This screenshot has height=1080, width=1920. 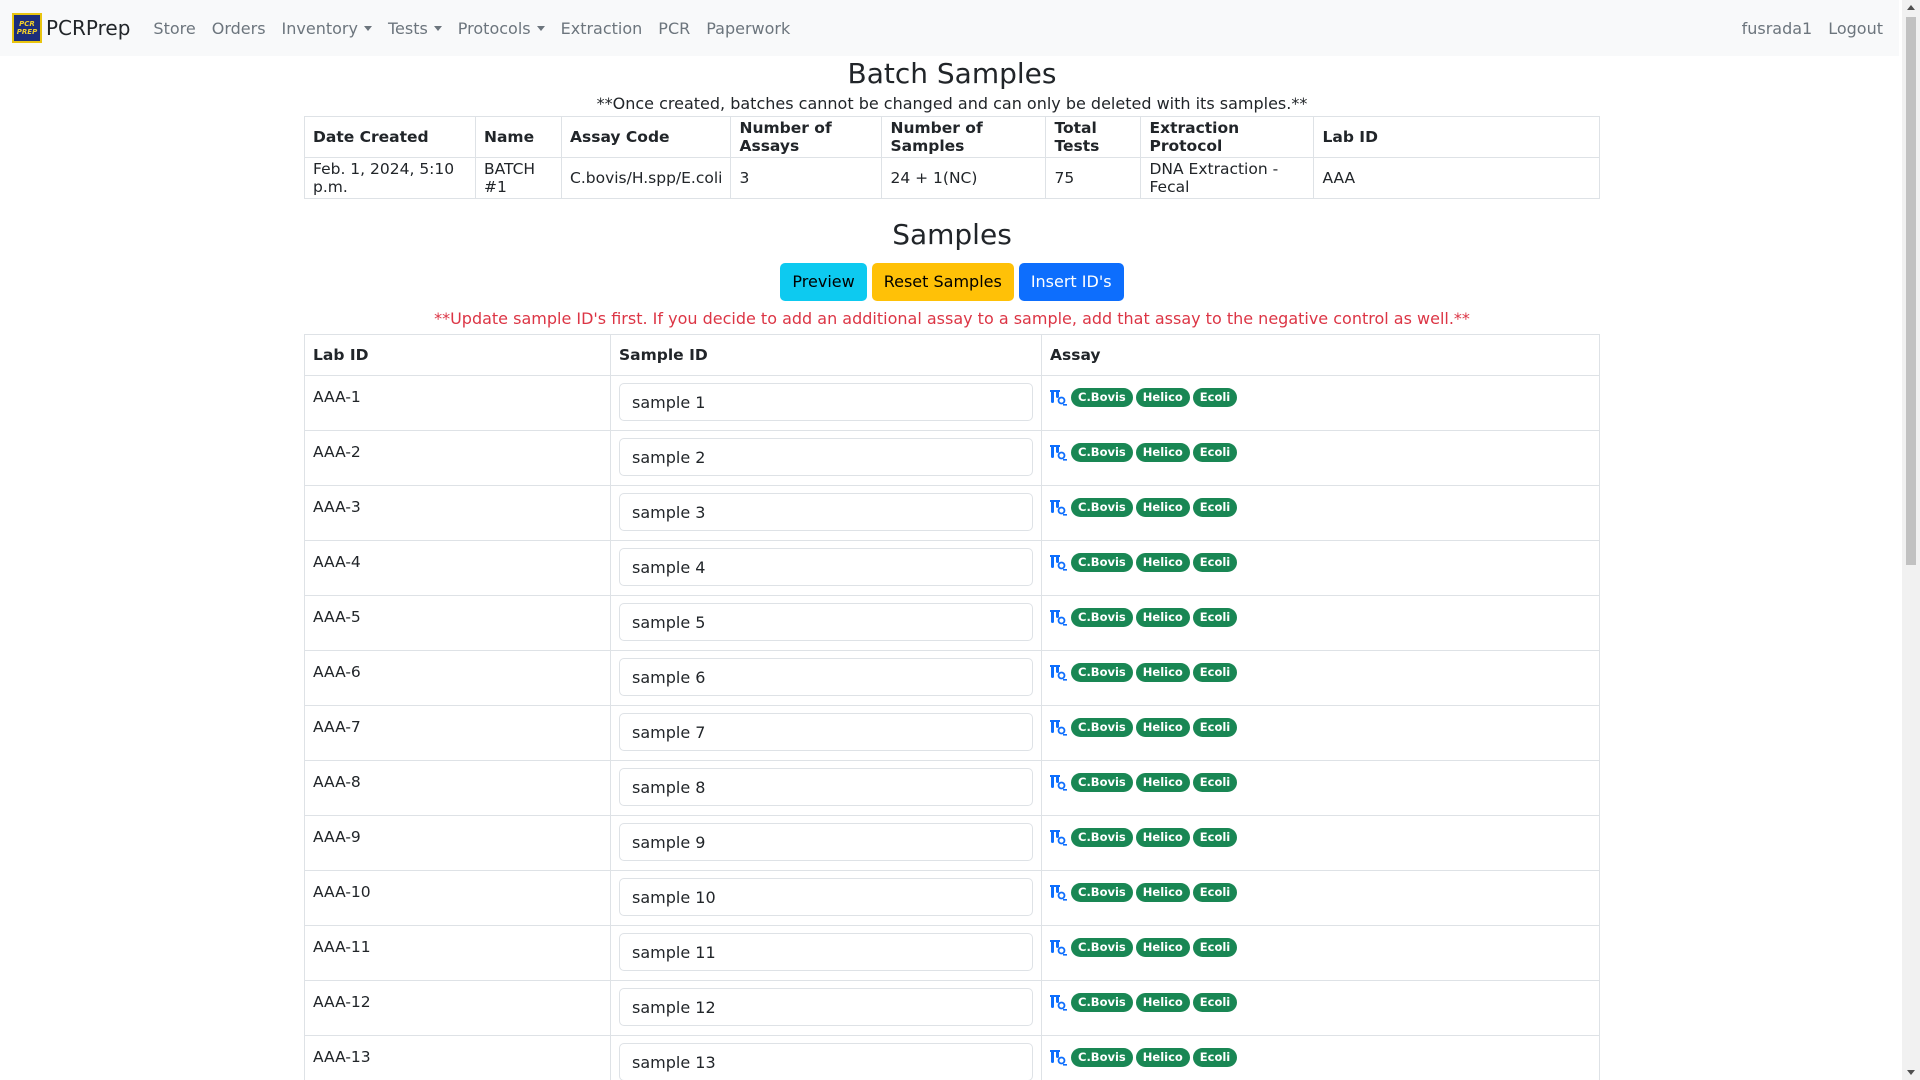 What do you see at coordinates (748, 28) in the screenshot?
I see `nav-paperwork-link: Paperwork` at bounding box center [748, 28].